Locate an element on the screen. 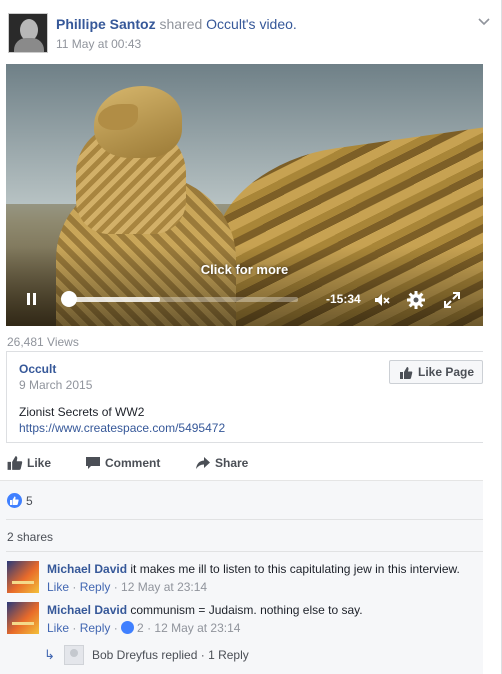 Image resolution: width=502 pixels, height=674 pixels. comment-likes: 2 is located at coordinates (132, 628).